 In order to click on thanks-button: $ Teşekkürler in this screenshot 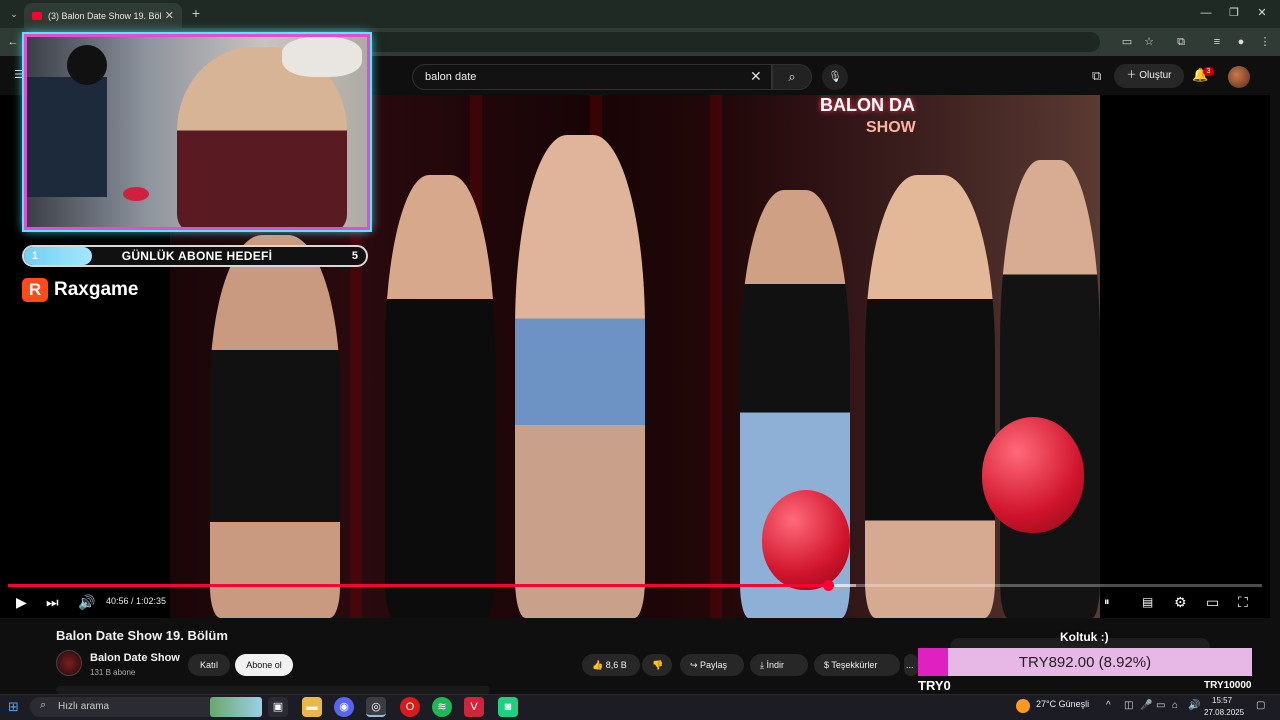, I will do `click(857, 665)`.